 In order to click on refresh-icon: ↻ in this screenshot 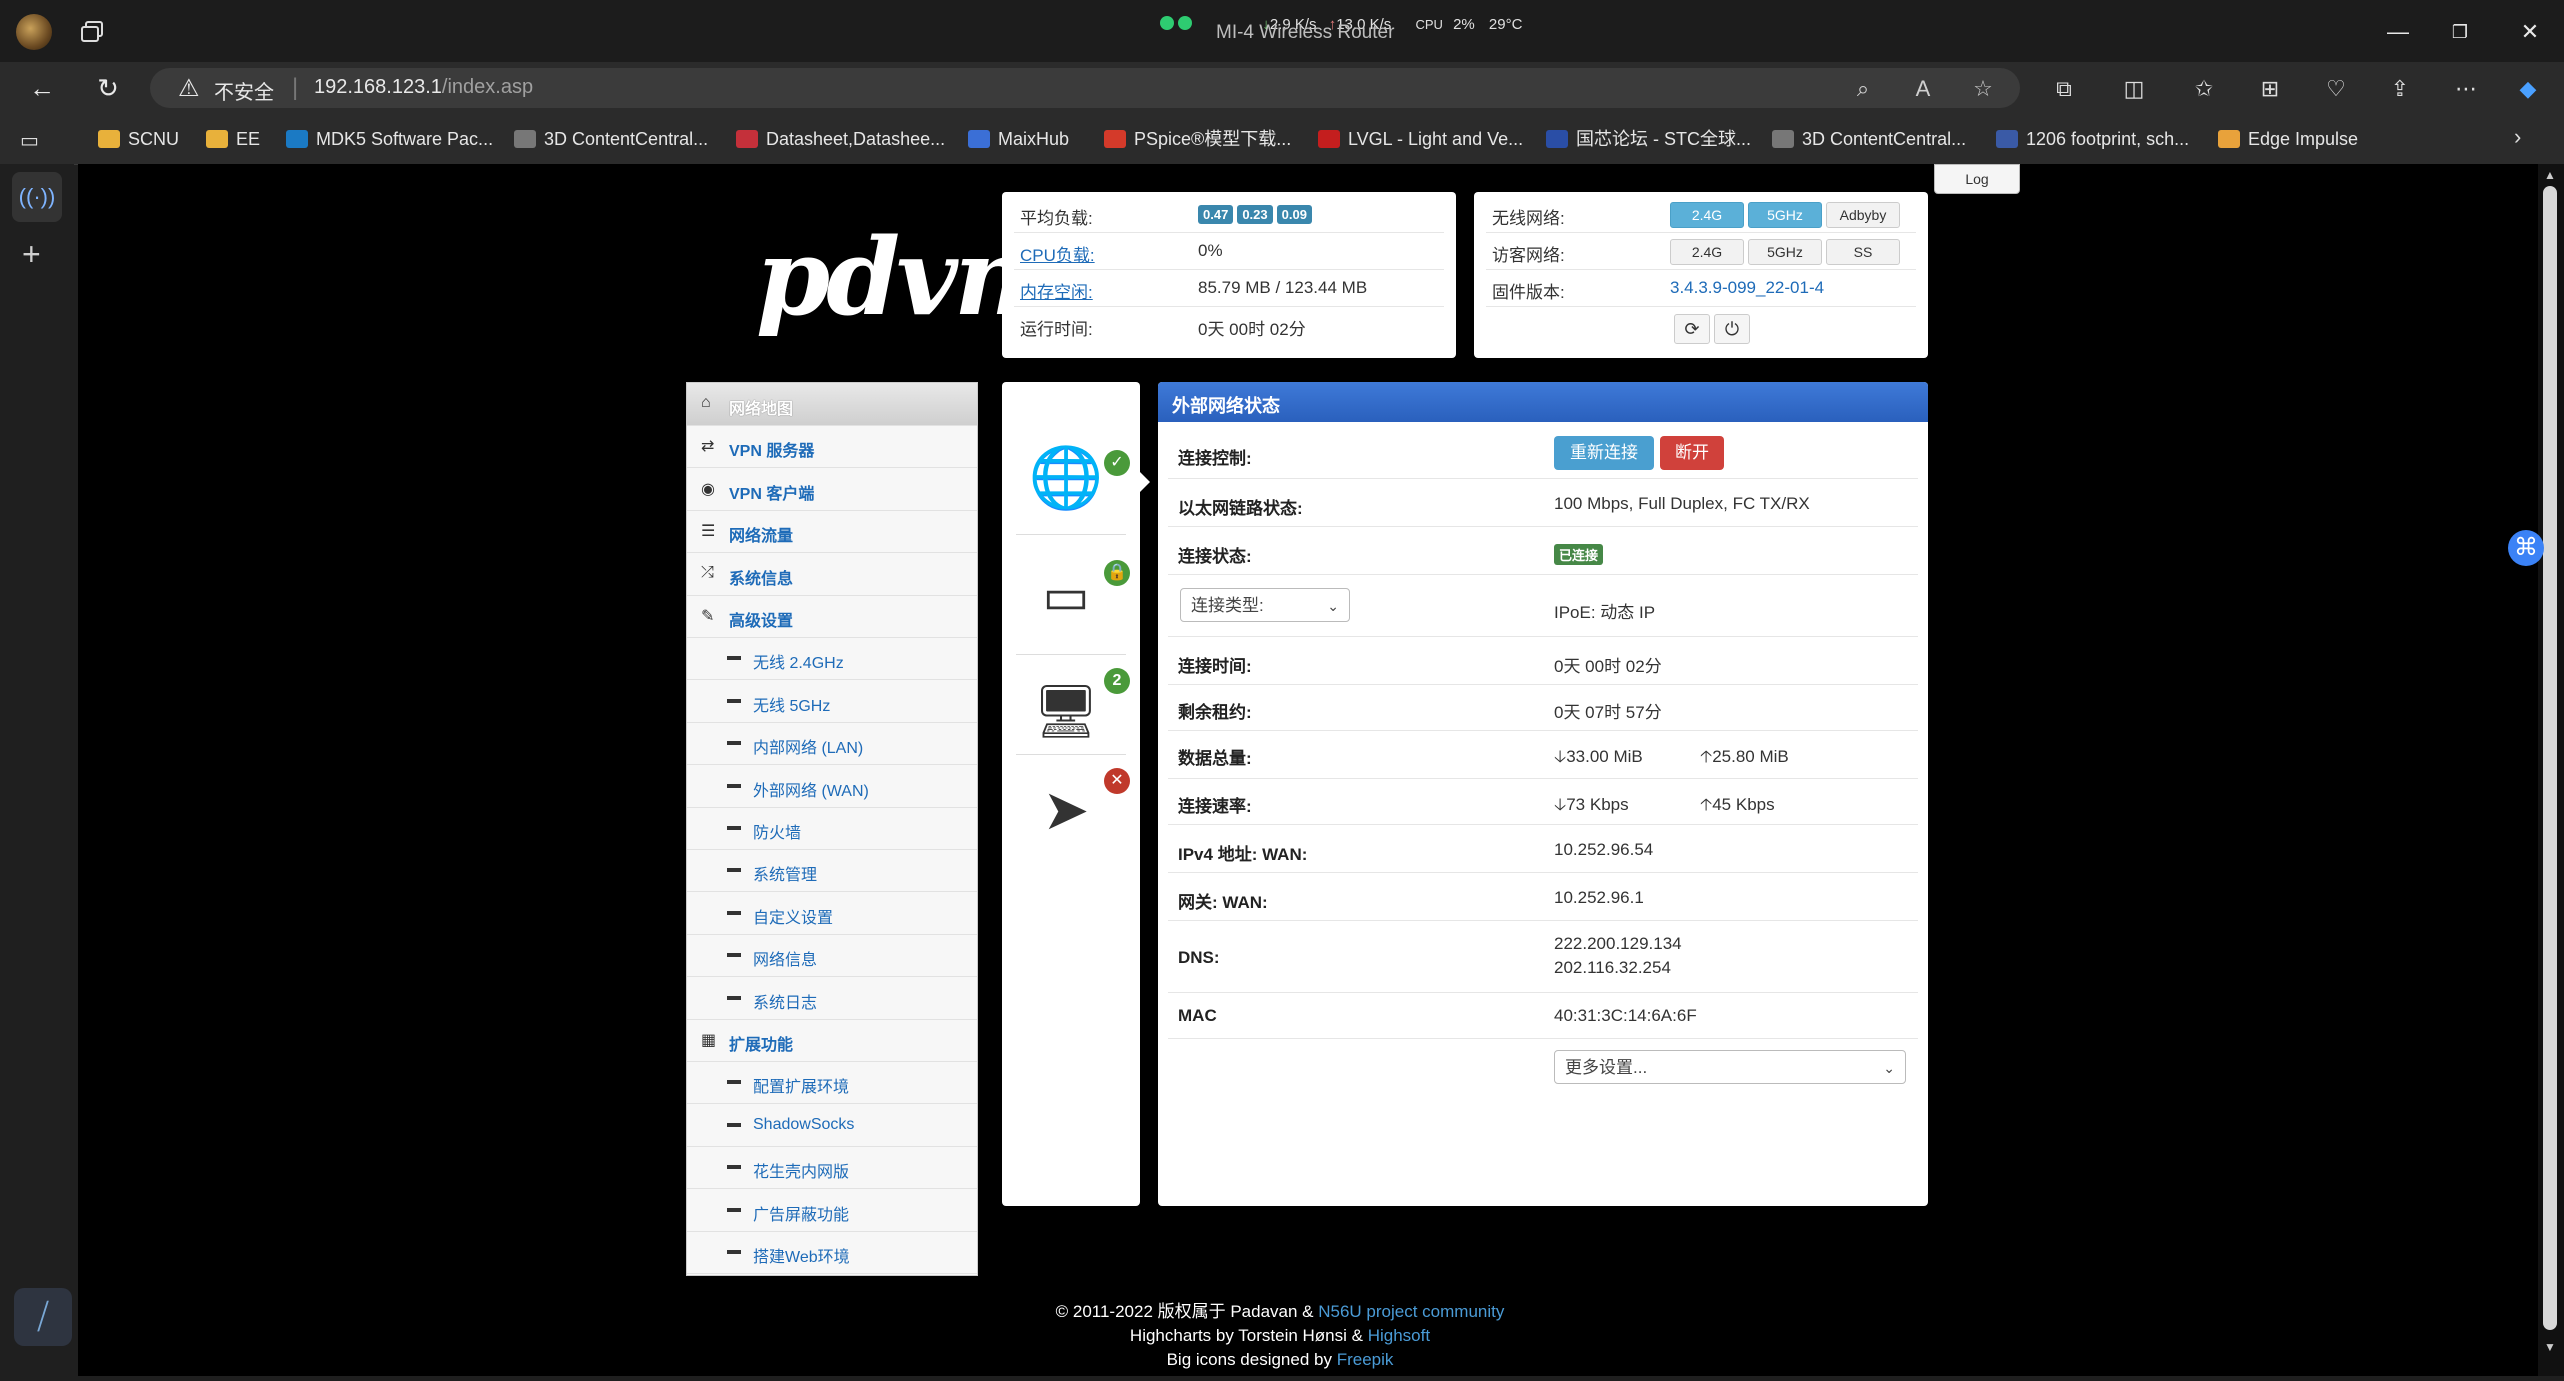, I will do `click(108, 88)`.